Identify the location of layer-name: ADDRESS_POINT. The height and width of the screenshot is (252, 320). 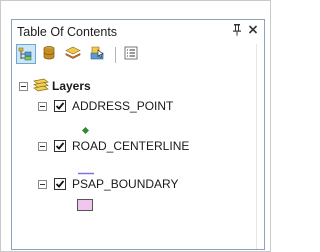
(122, 106).